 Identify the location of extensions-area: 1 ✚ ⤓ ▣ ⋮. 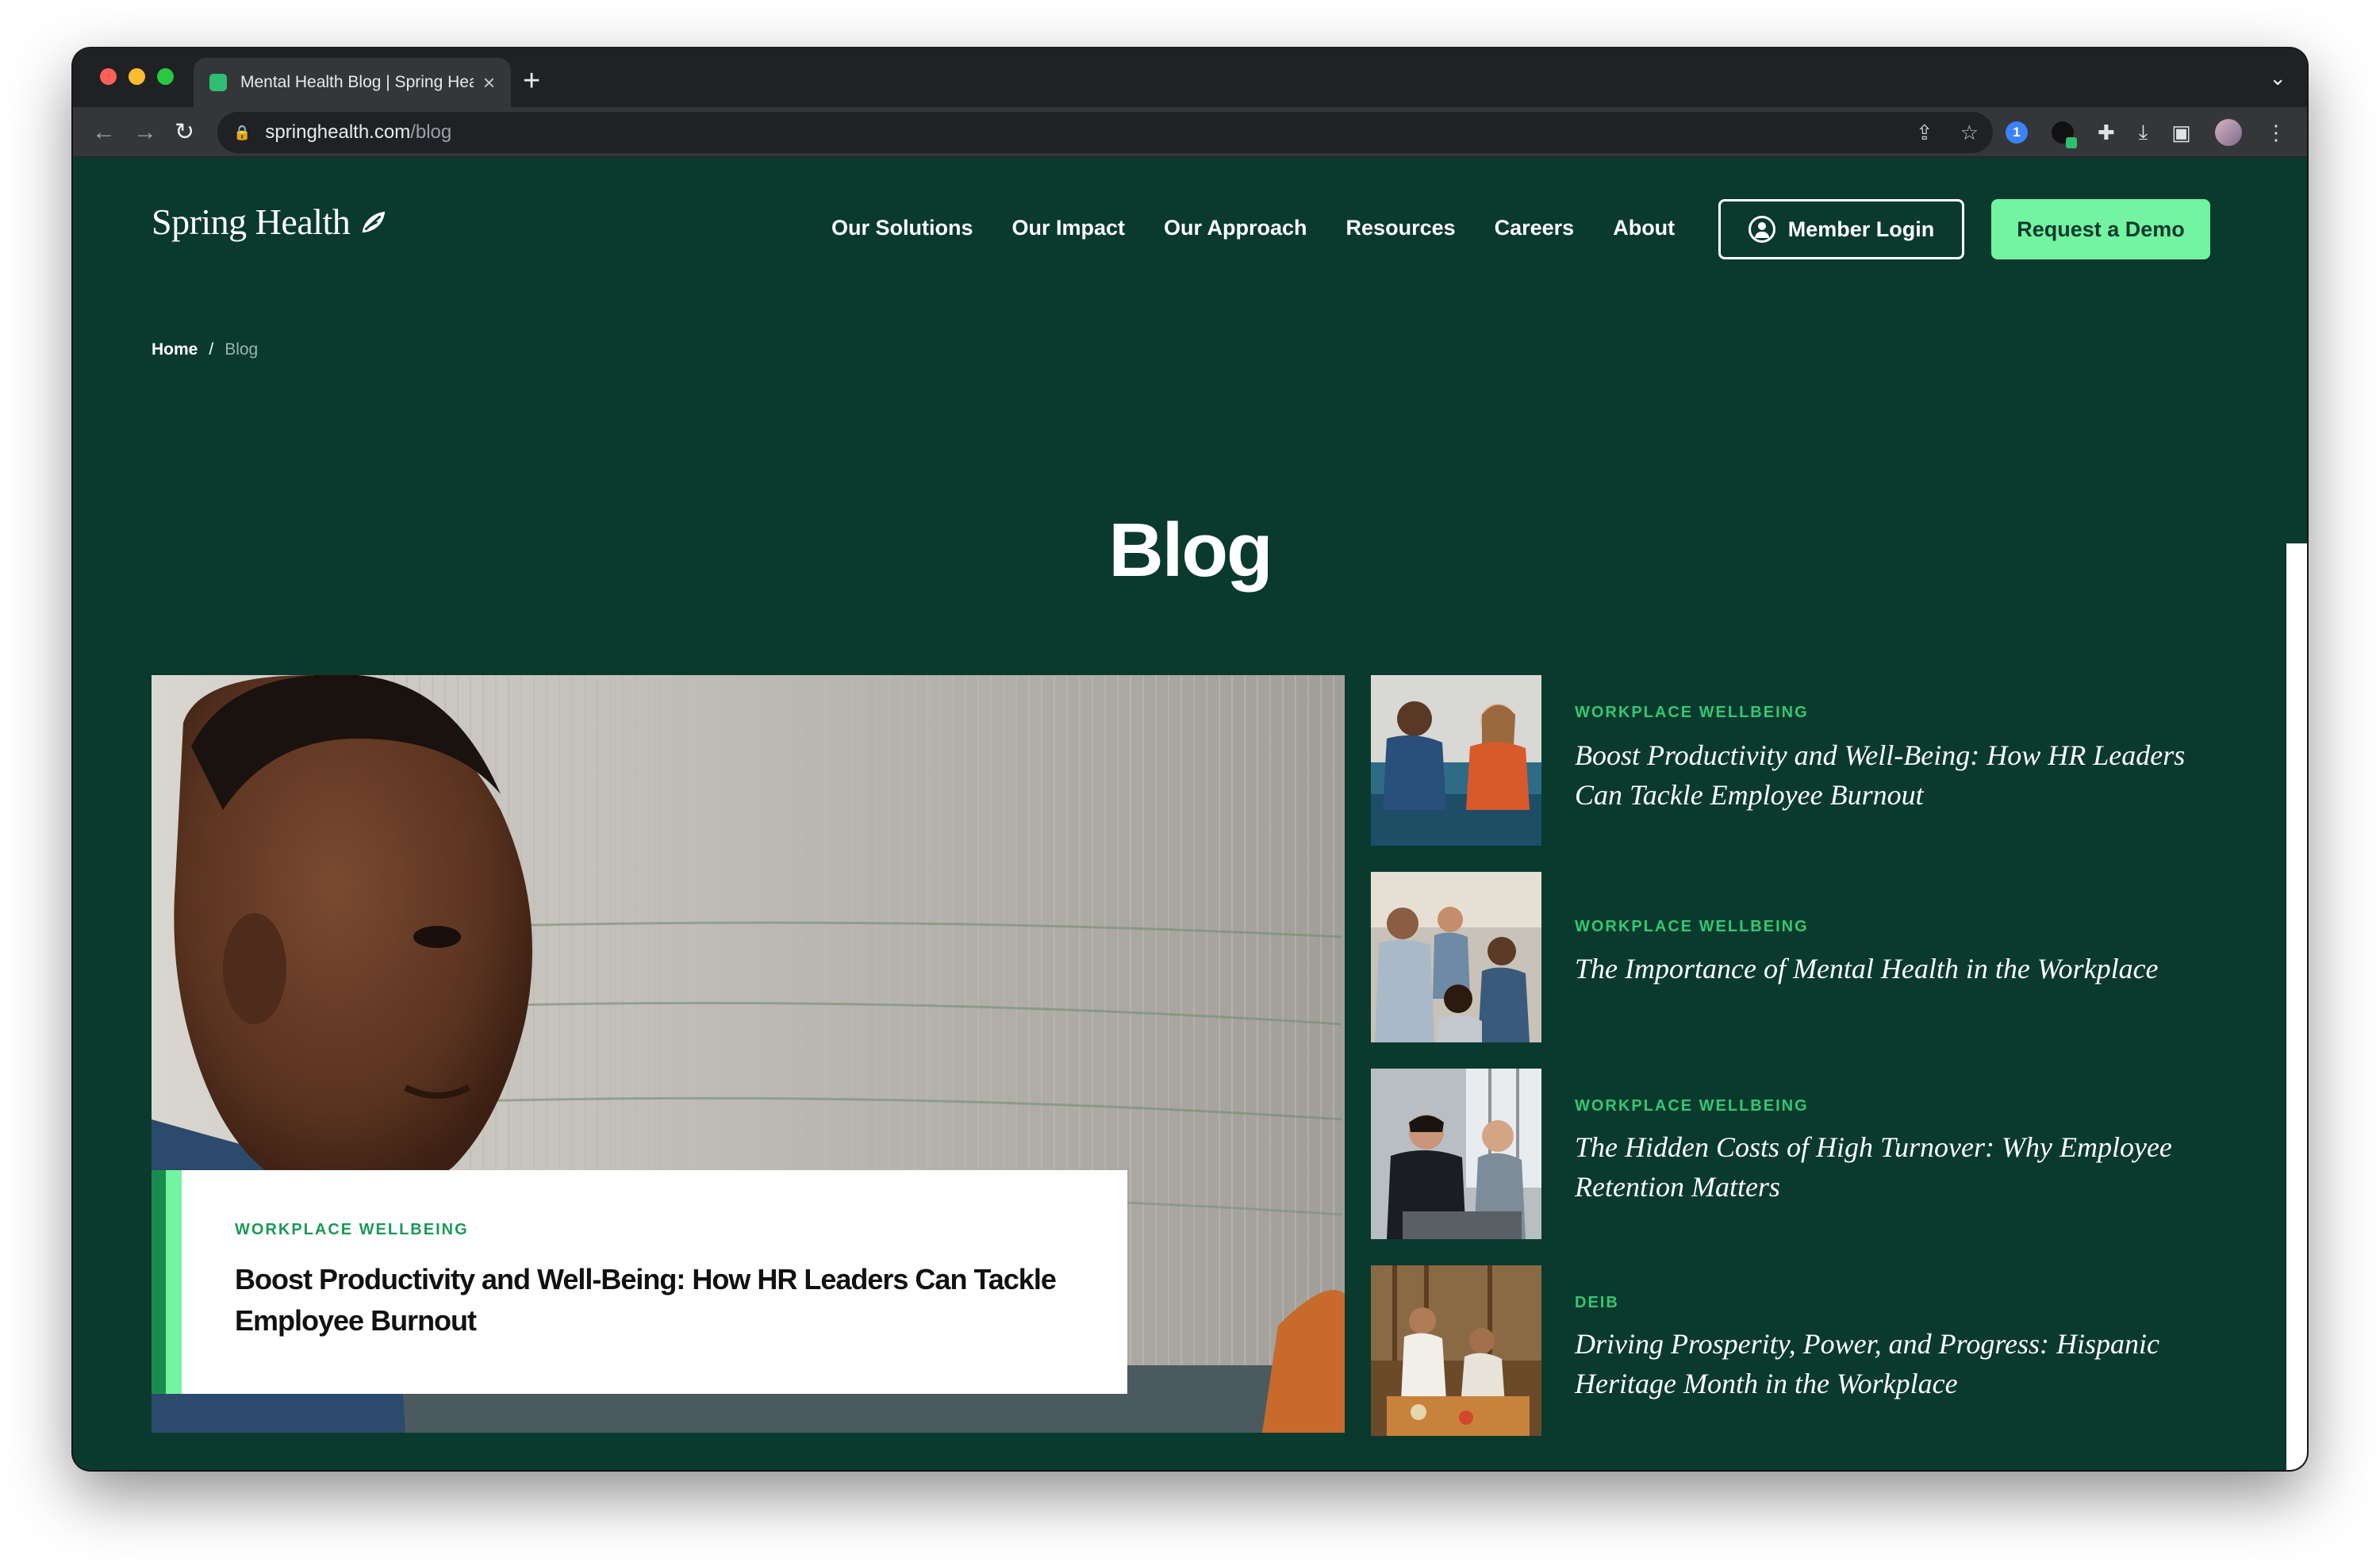
(2146, 132).